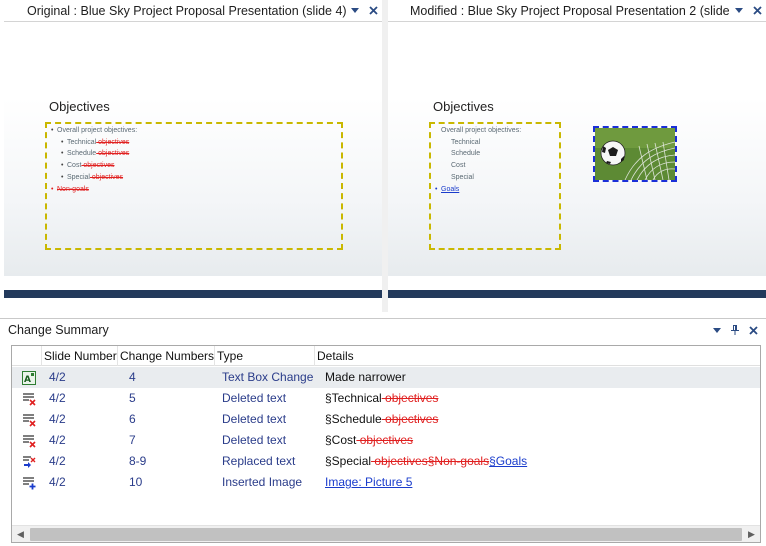 This screenshot has width=766, height=546. I want to click on horizontal-scrollbar: ◀ ▶, so click(386, 533).